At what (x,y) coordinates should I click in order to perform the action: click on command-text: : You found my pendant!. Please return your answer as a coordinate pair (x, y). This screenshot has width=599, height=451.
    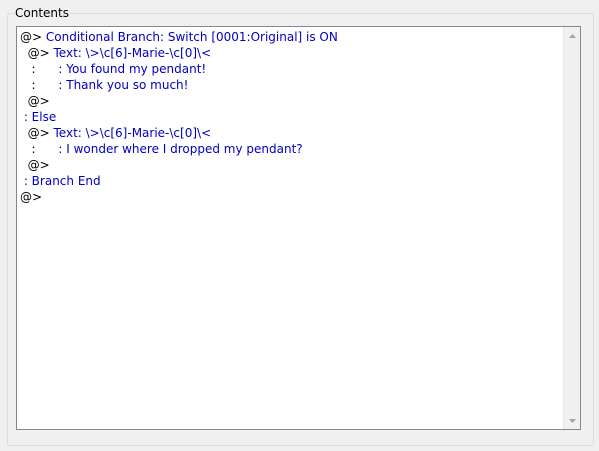
    Looking at the image, I should click on (132, 69).